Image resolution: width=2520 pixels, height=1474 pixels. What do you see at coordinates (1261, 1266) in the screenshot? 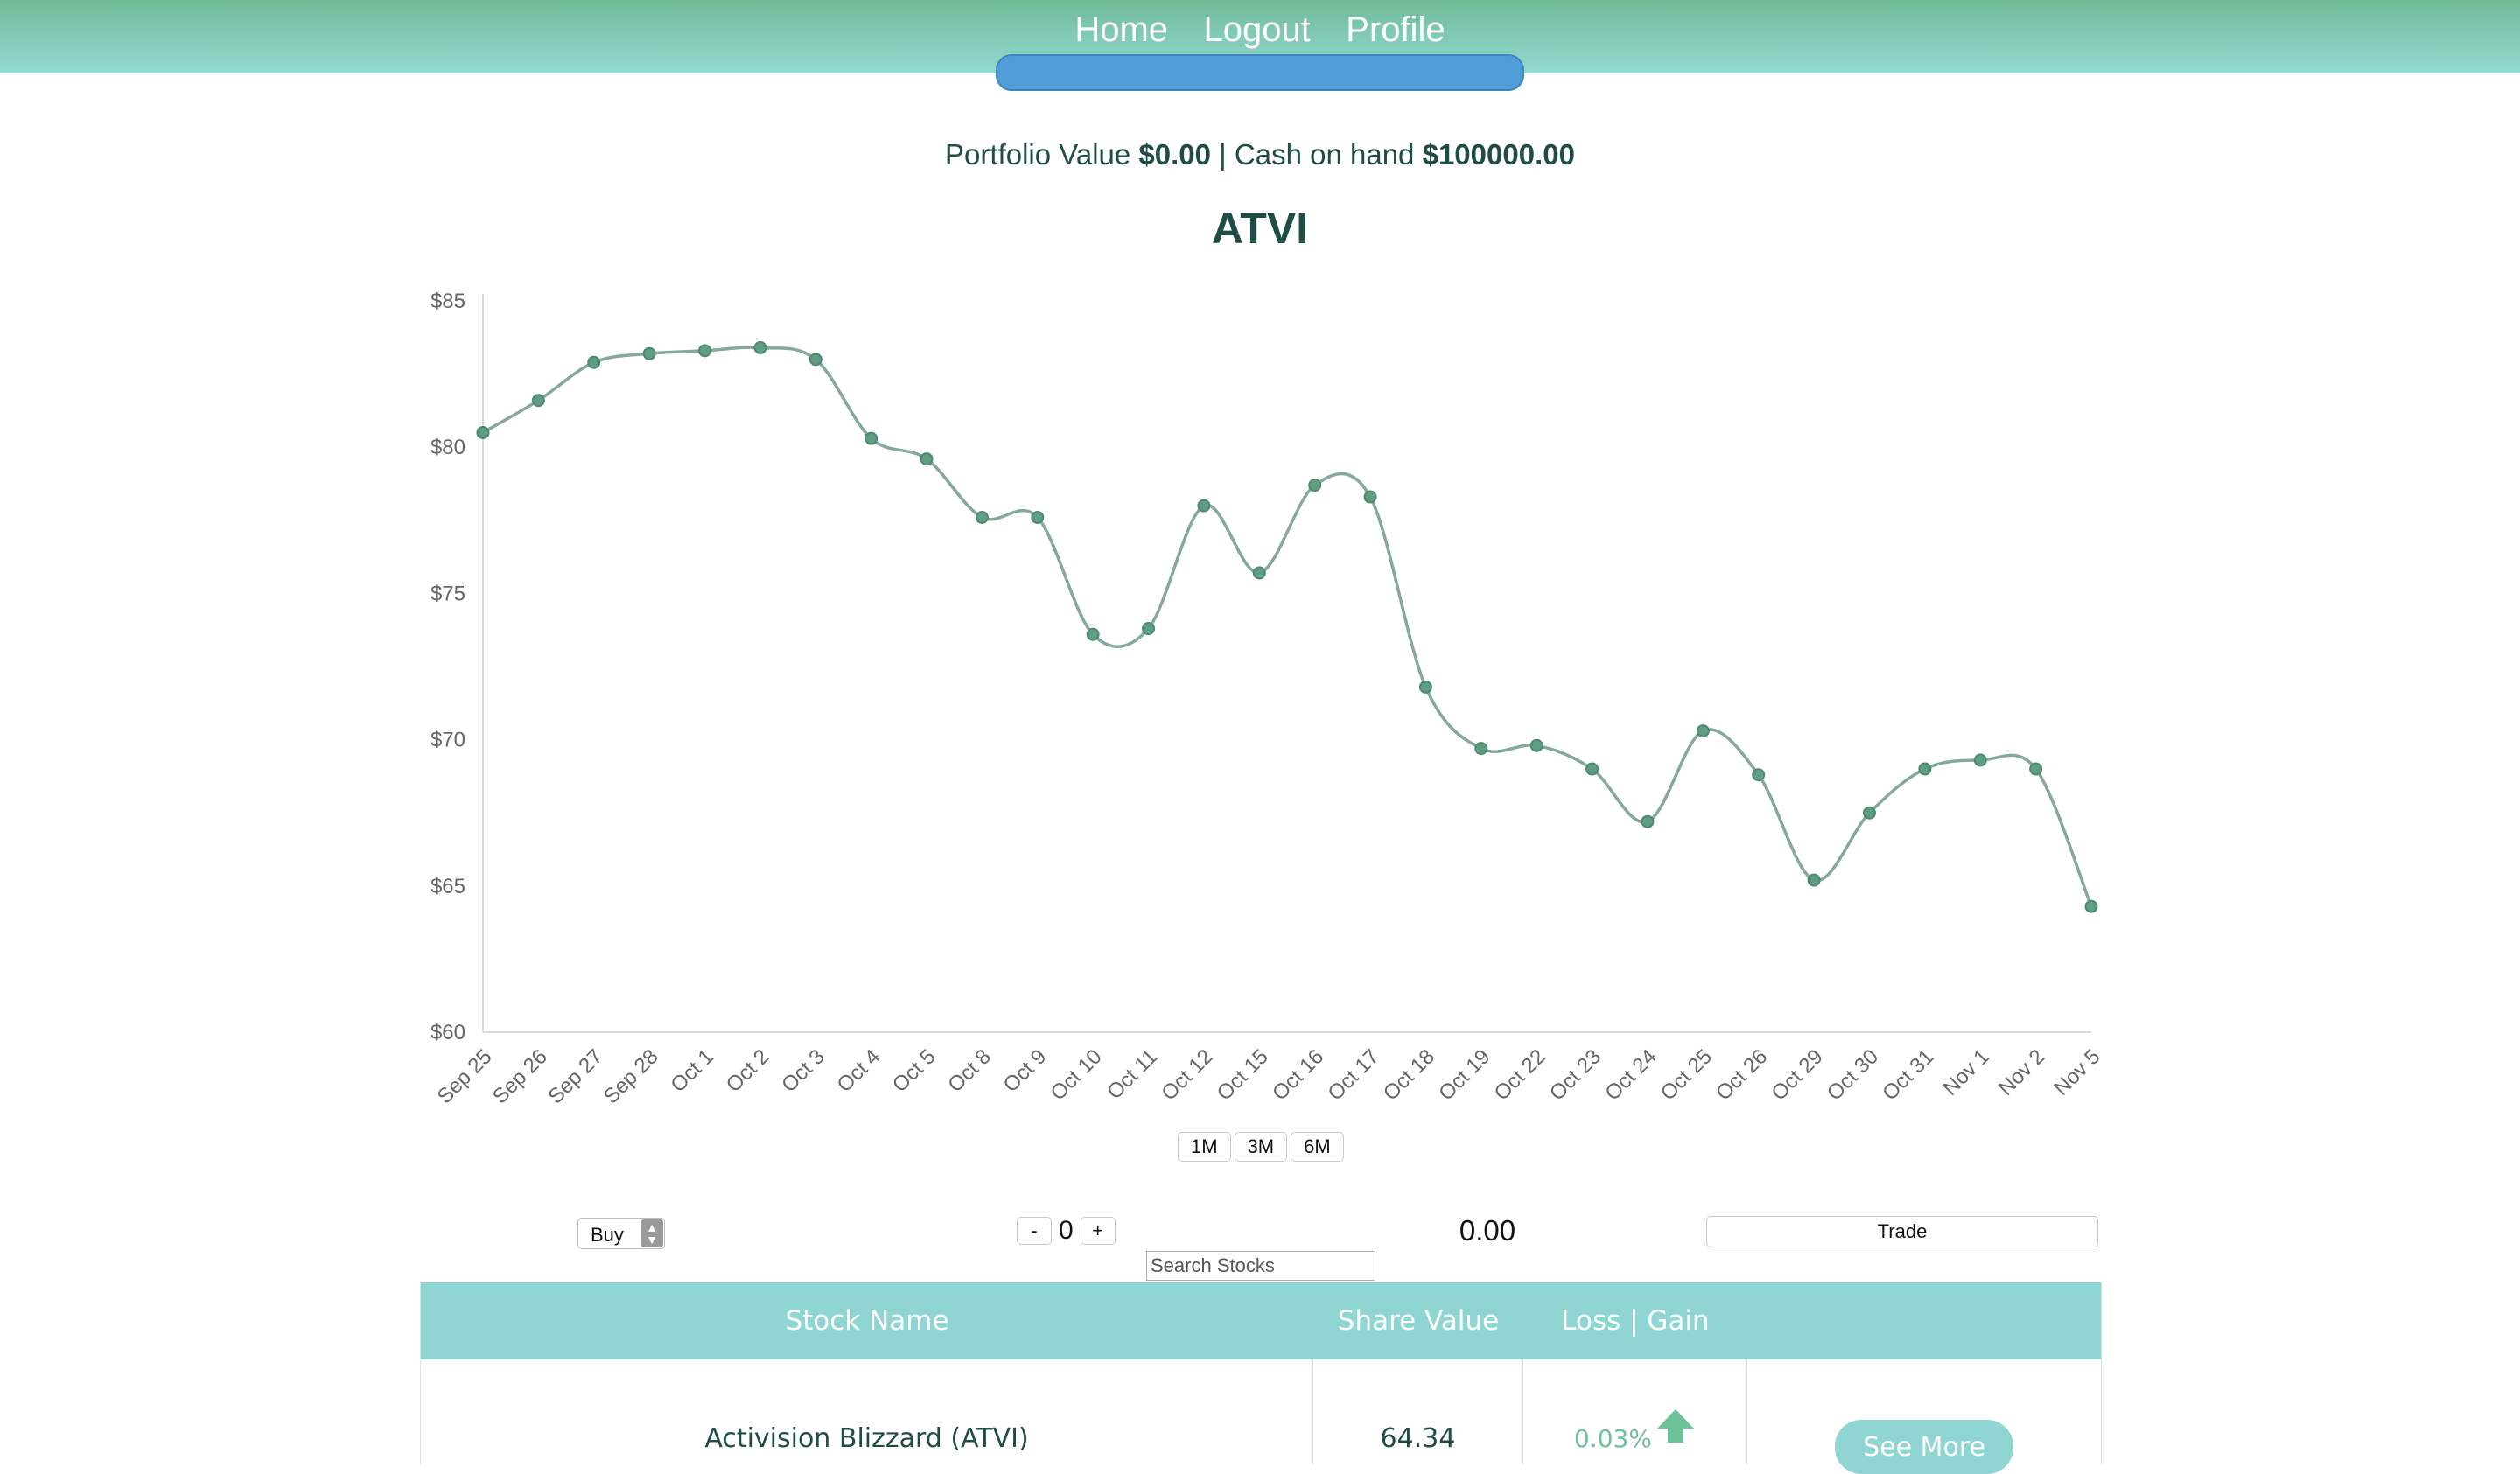
I see `search-input` at bounding box center [1261, 1266].